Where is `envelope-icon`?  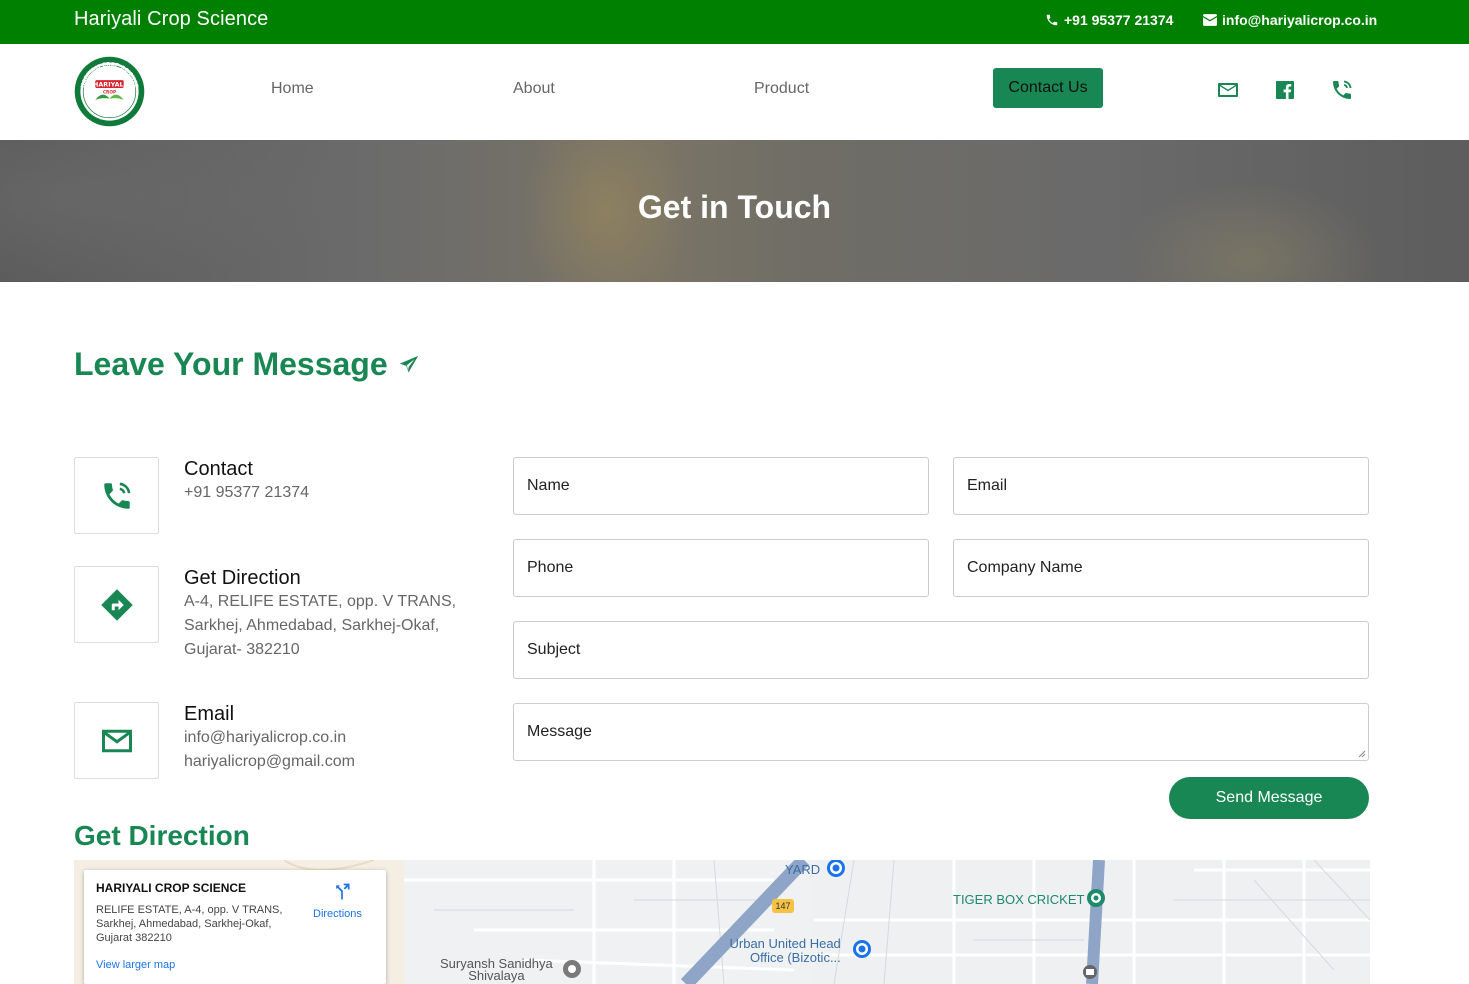
envelope-icon is located at coordinates (1210, 20).